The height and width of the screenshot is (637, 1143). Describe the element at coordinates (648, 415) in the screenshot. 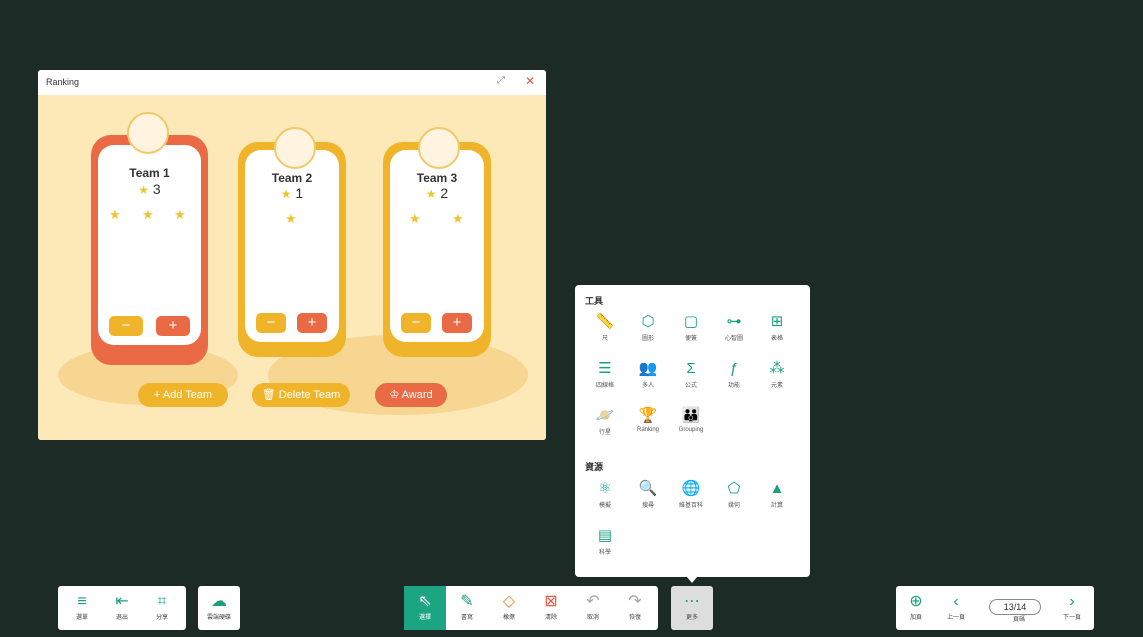

I see `ranking-icon: 🏆` at that location.